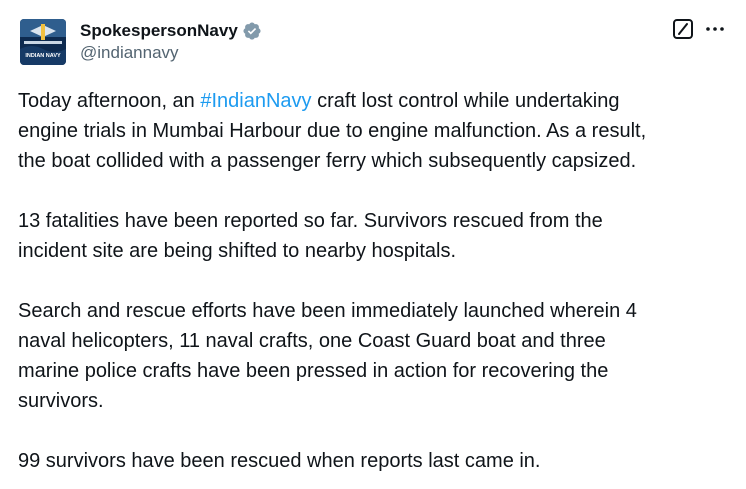  Describe the element at coordinates (109, 101) in the screenshot. I see `text-segment: Today afternoon, an` at that location.